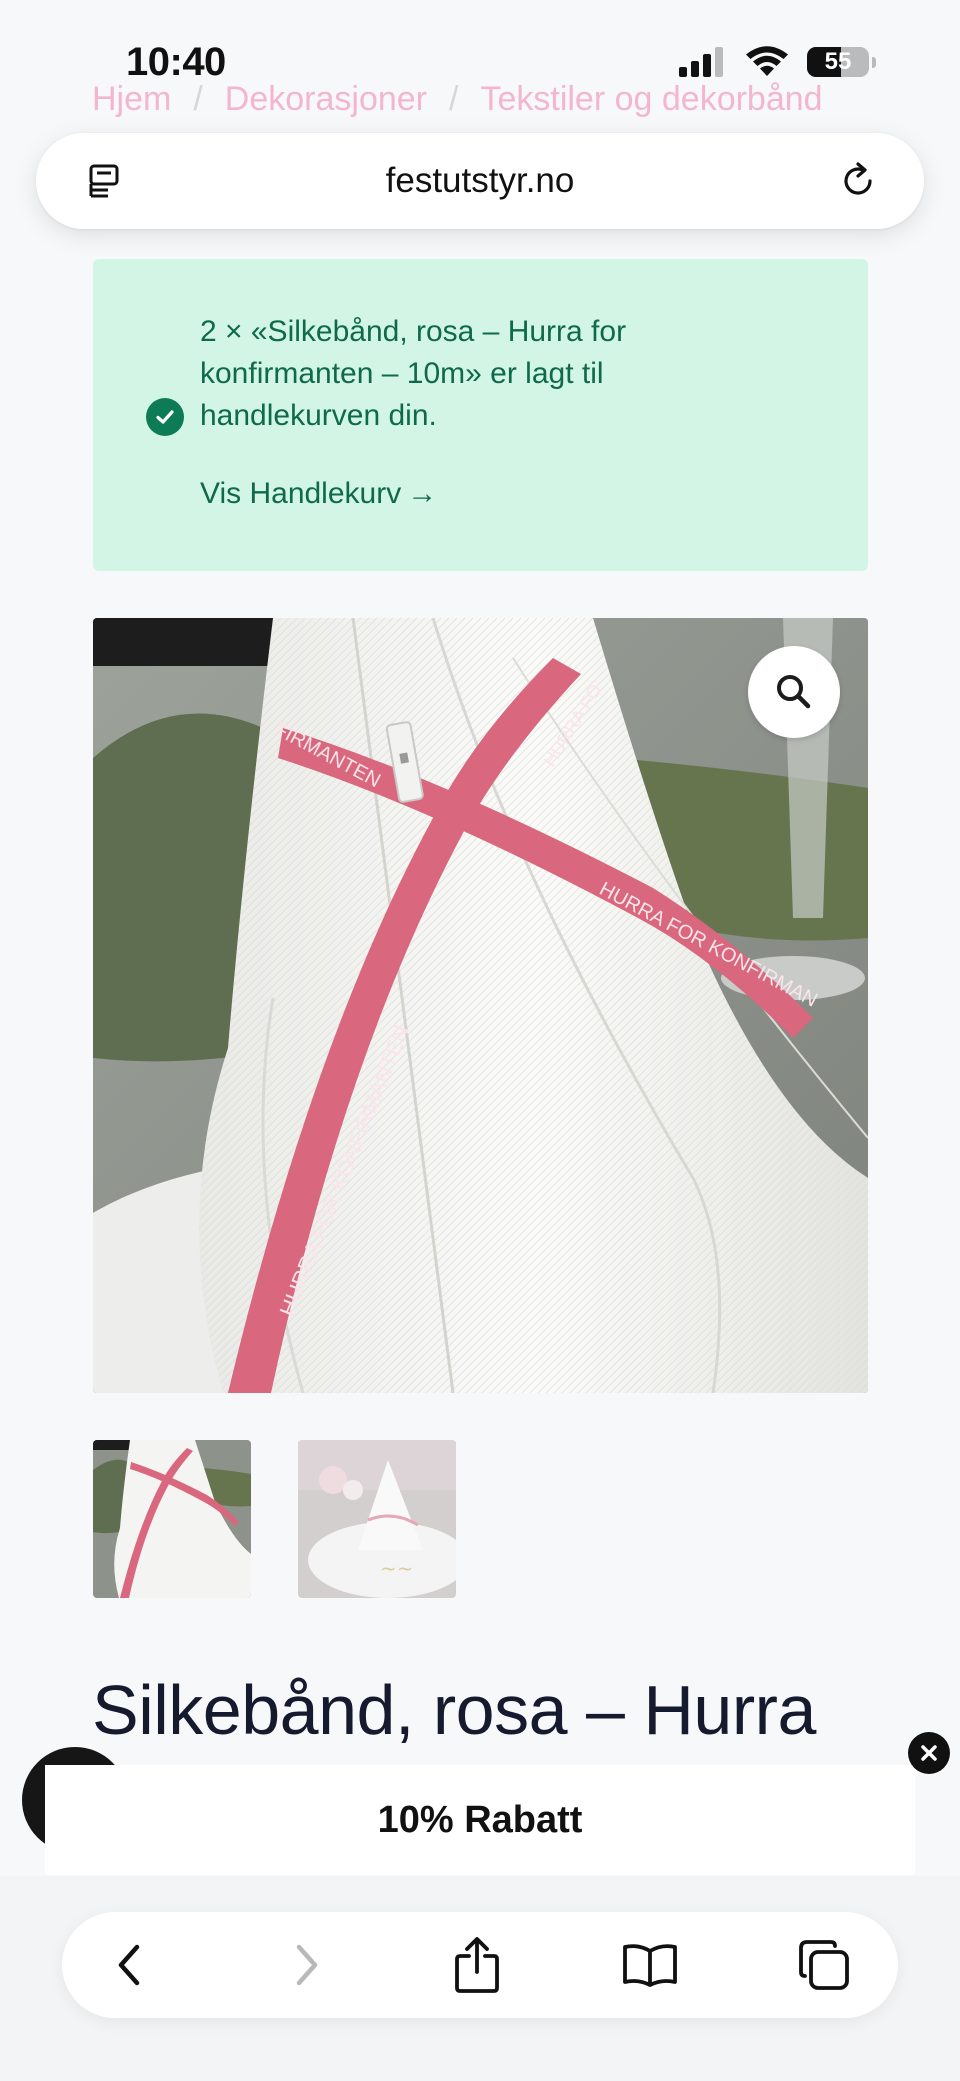  Describe the element at coordinates (422, 493) in the screenshot. I see `arrow-right-icon: →` at that location.